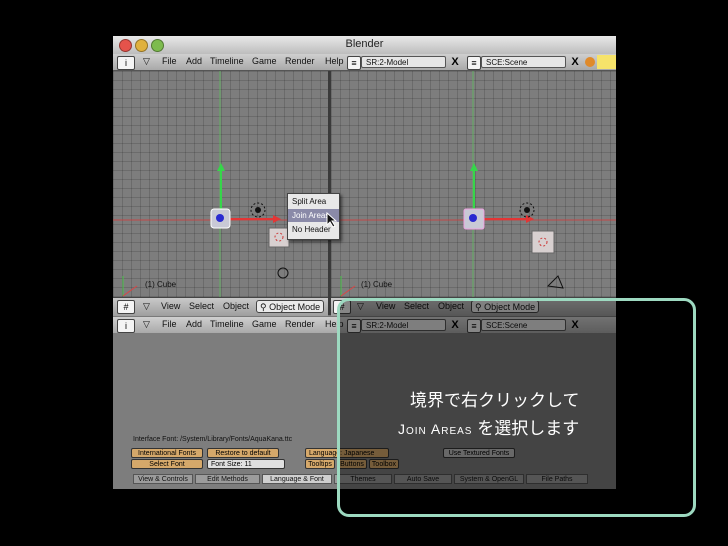  Describe the element at coordinates (220, 306) in the screenshot. I see `left-view-header: # ▽ View Select Object ⚲ Object Mode` at that location.